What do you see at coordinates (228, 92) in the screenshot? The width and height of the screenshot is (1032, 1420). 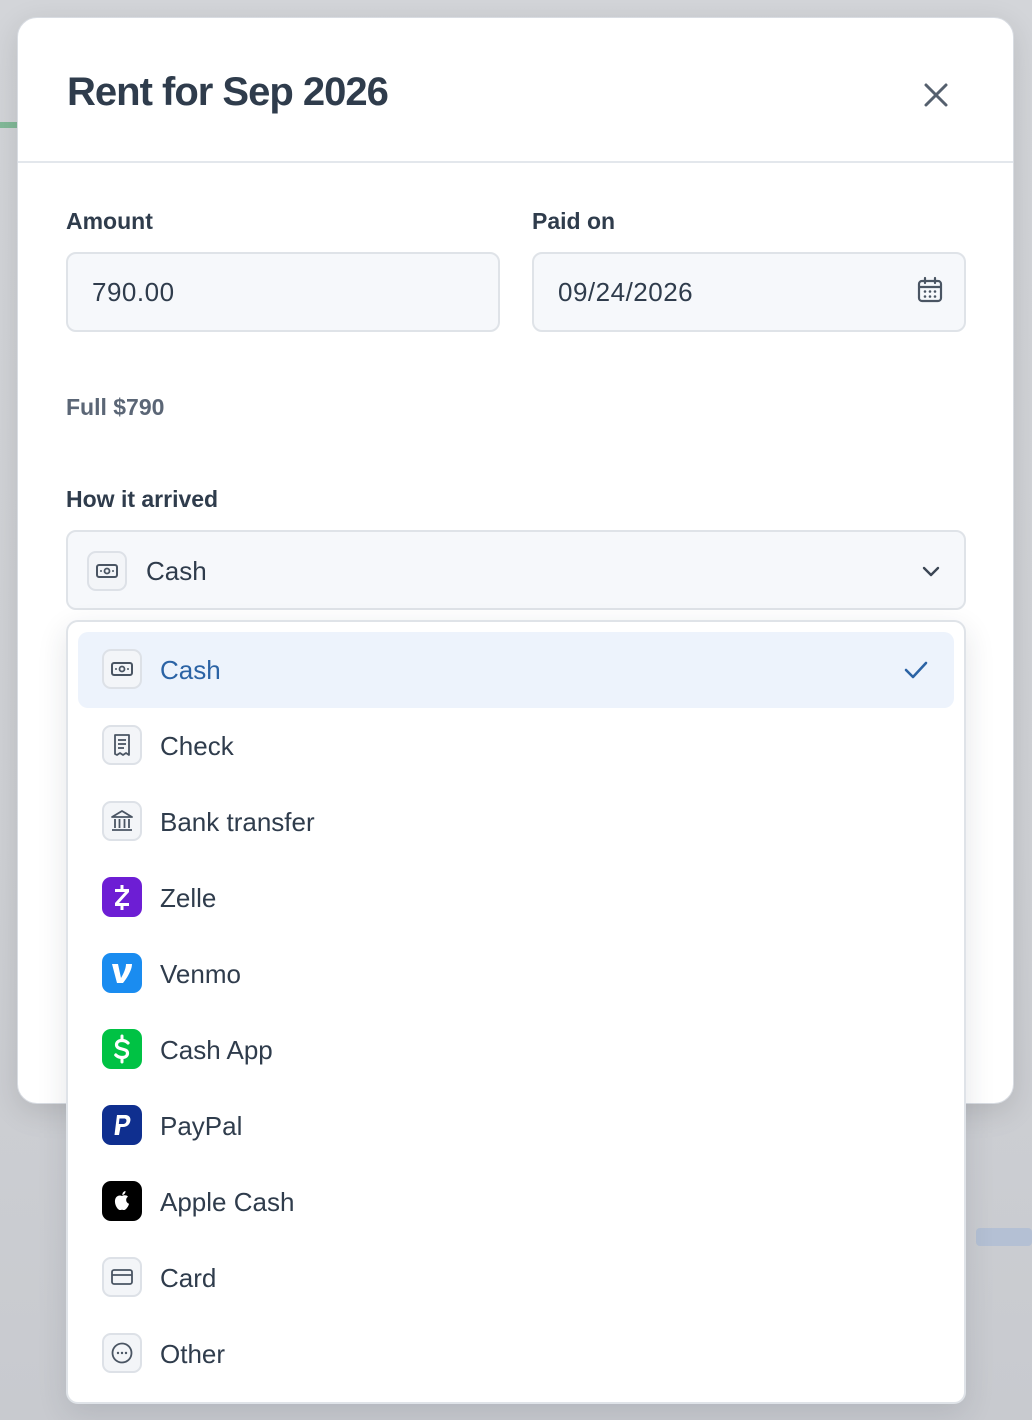 I see `modal-title: Rent for Sep 2026` at bounding box center [228, 92].